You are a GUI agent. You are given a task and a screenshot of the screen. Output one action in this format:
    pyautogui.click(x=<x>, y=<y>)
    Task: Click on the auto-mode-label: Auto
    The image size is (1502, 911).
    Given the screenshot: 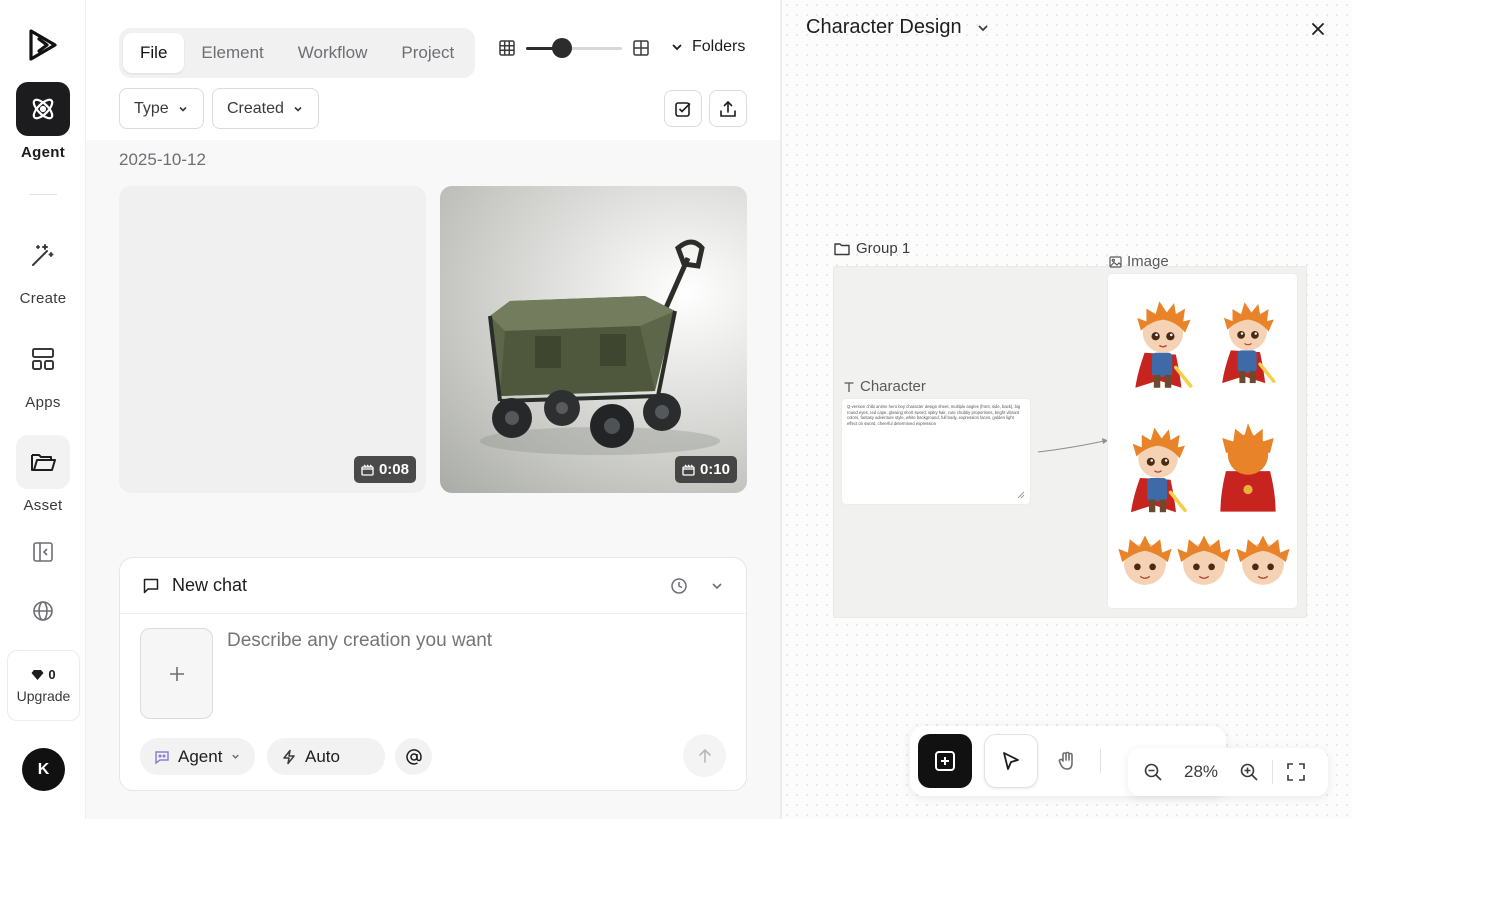 What is the action you would take?
    pyautogui.click(x=322, y=756)
    